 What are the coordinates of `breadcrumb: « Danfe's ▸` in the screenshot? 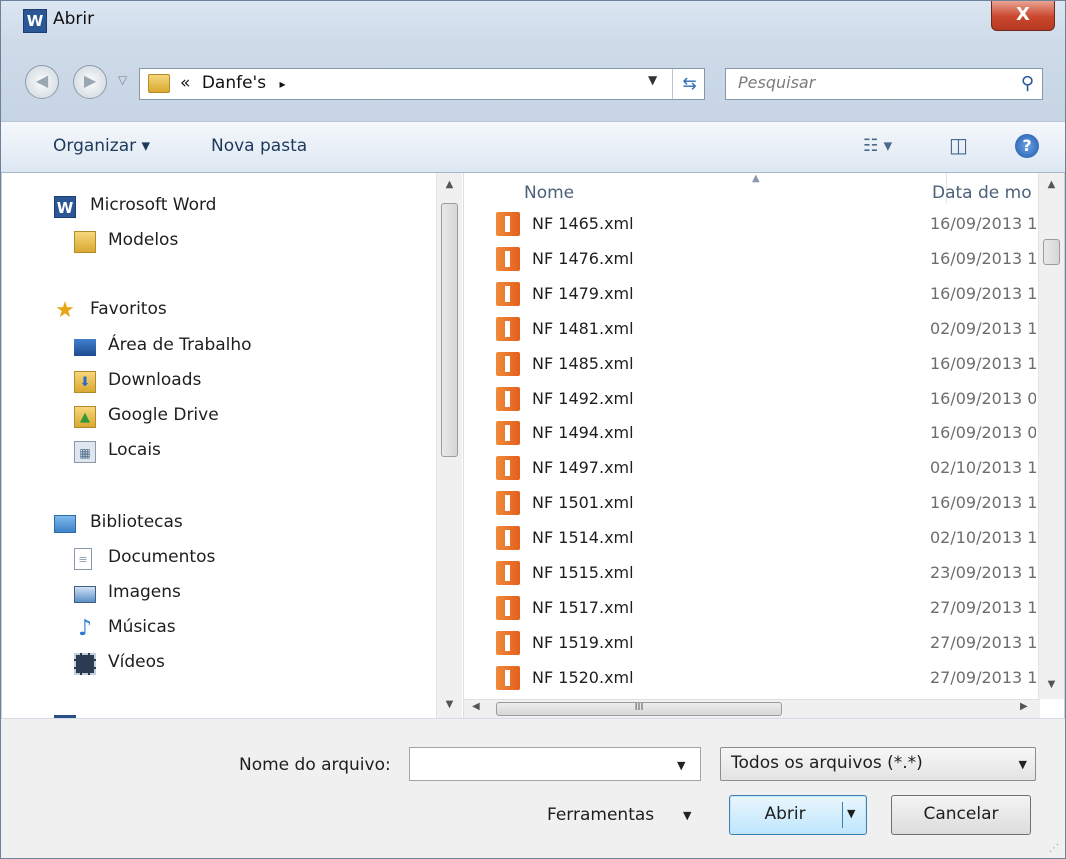 It's located at (233, 83).